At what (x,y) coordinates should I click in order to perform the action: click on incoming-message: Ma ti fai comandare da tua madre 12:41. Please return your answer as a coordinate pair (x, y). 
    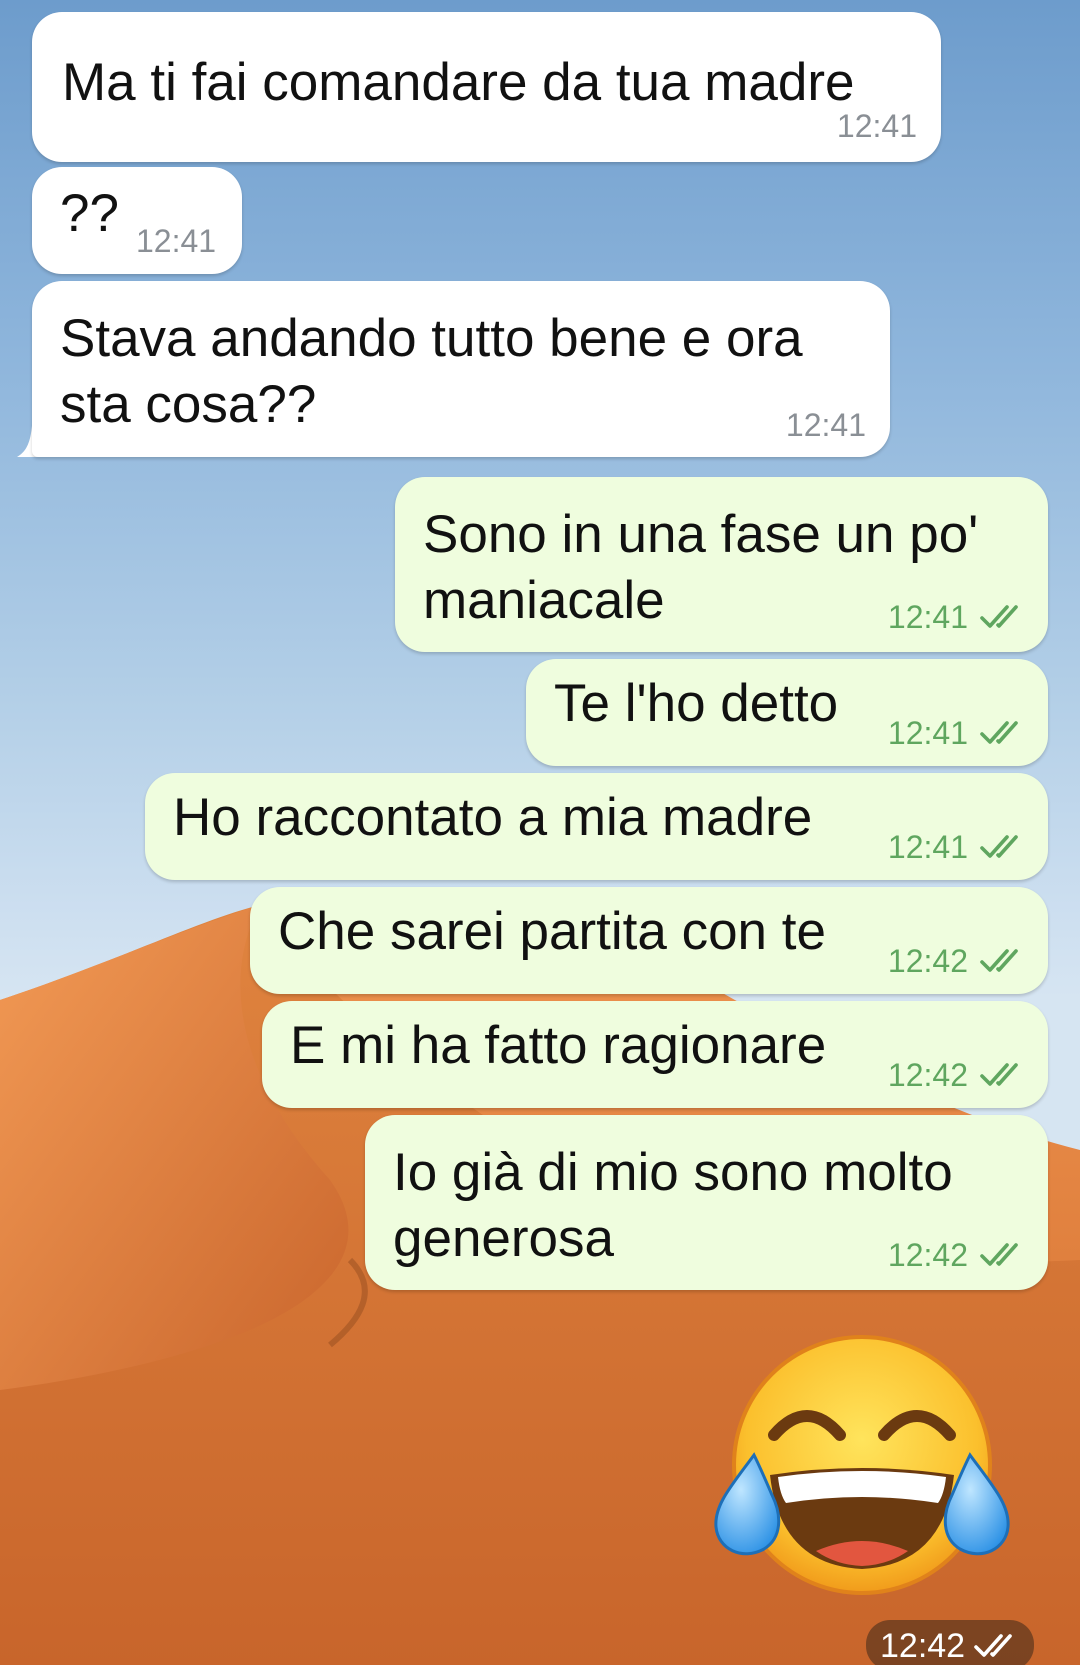
    Looking at the image, I should click on (486, 87).